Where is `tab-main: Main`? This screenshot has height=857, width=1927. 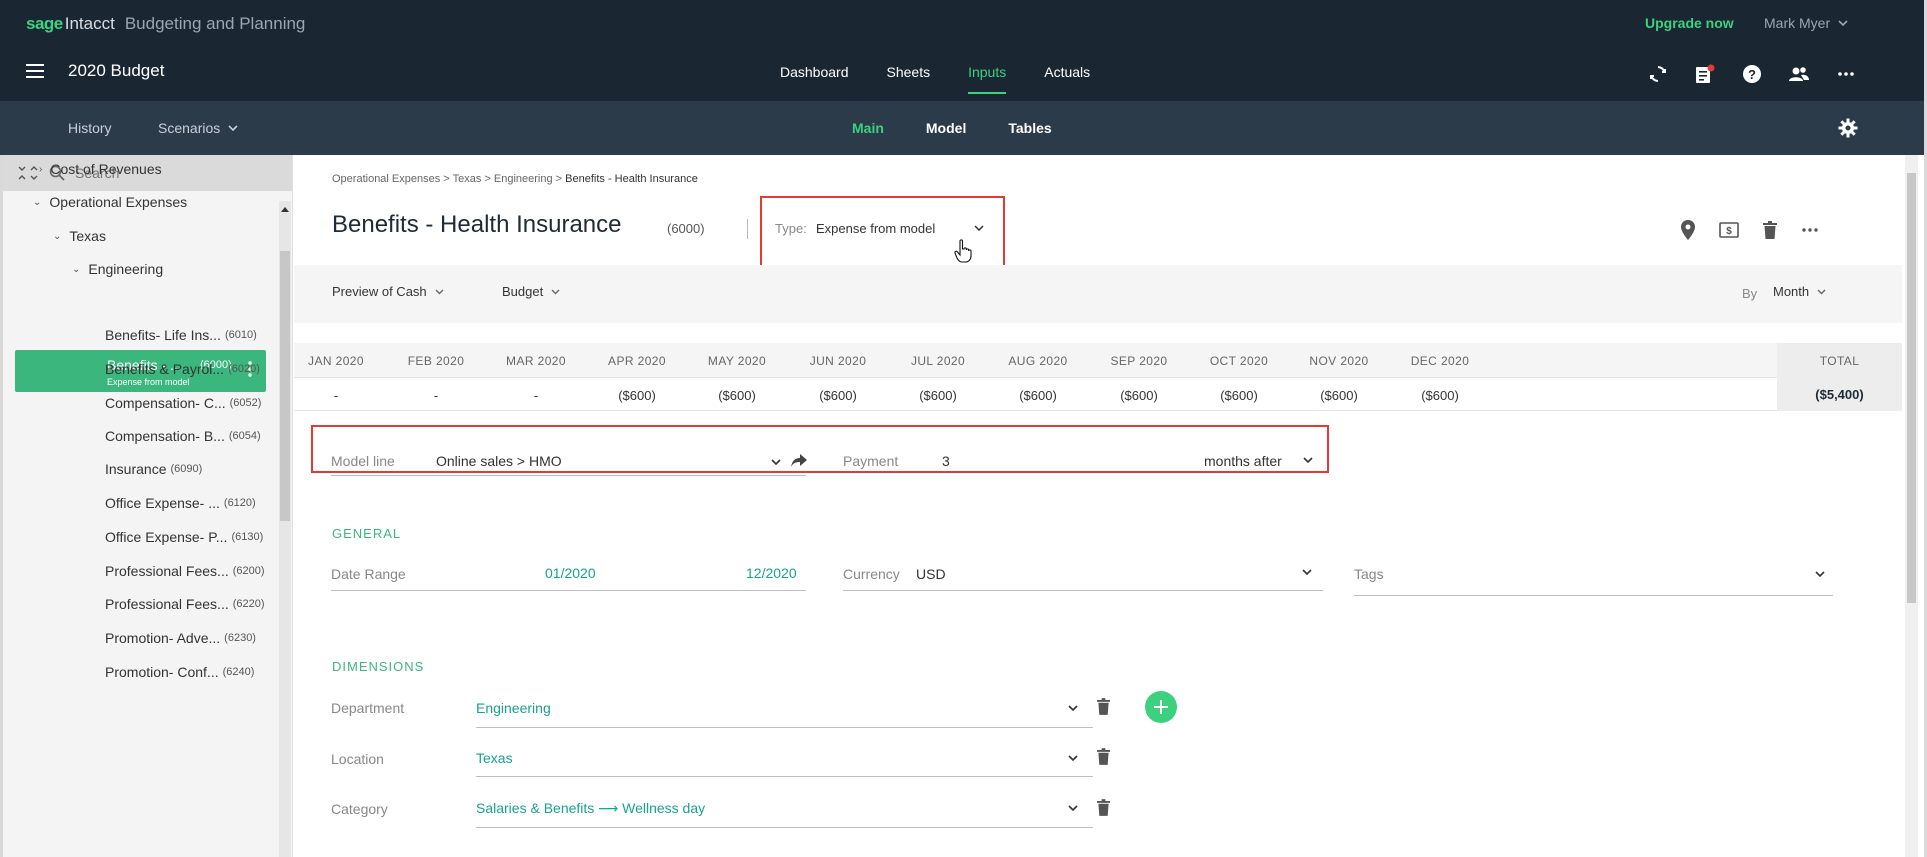 tab-main: Main is located at coordinates (868, 128).